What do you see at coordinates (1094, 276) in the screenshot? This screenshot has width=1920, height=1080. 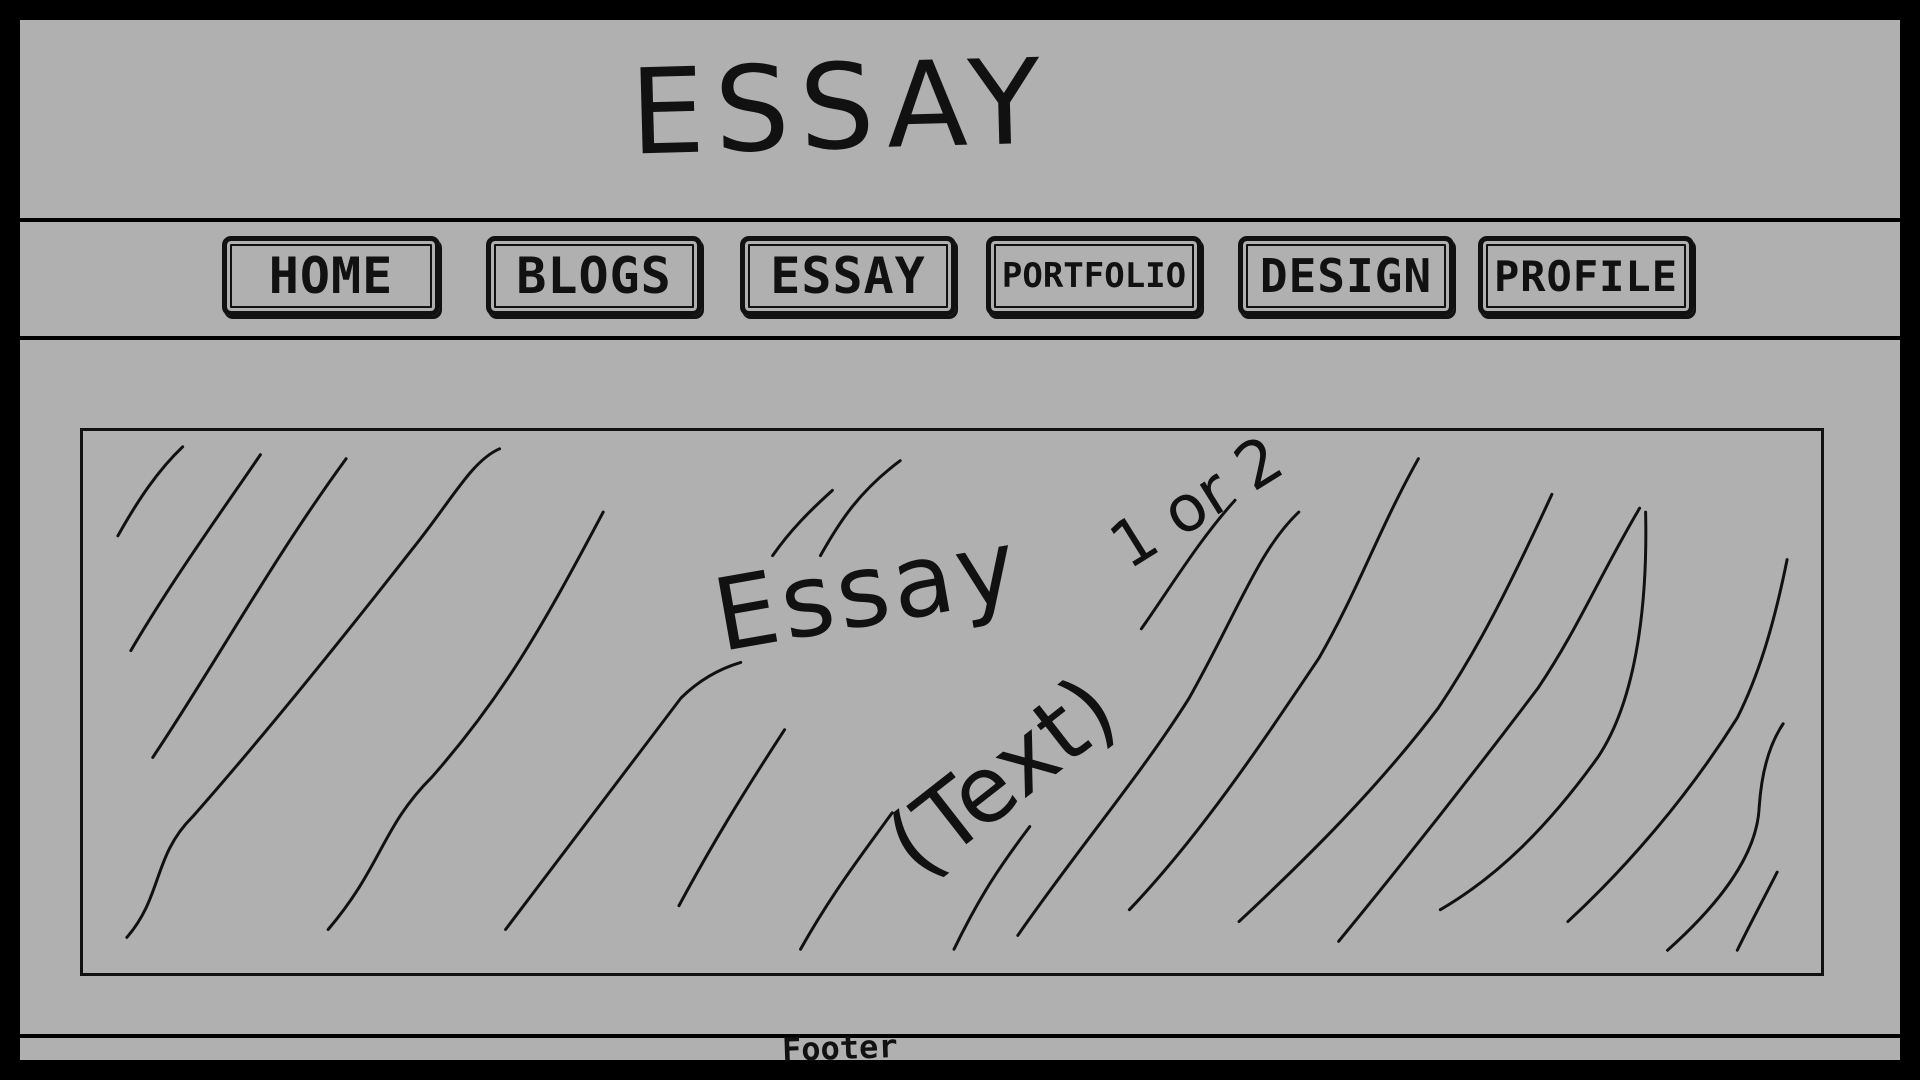 I see `nav-item-portfolio: PORTFOLIO` at bounding box center [1094, 276].